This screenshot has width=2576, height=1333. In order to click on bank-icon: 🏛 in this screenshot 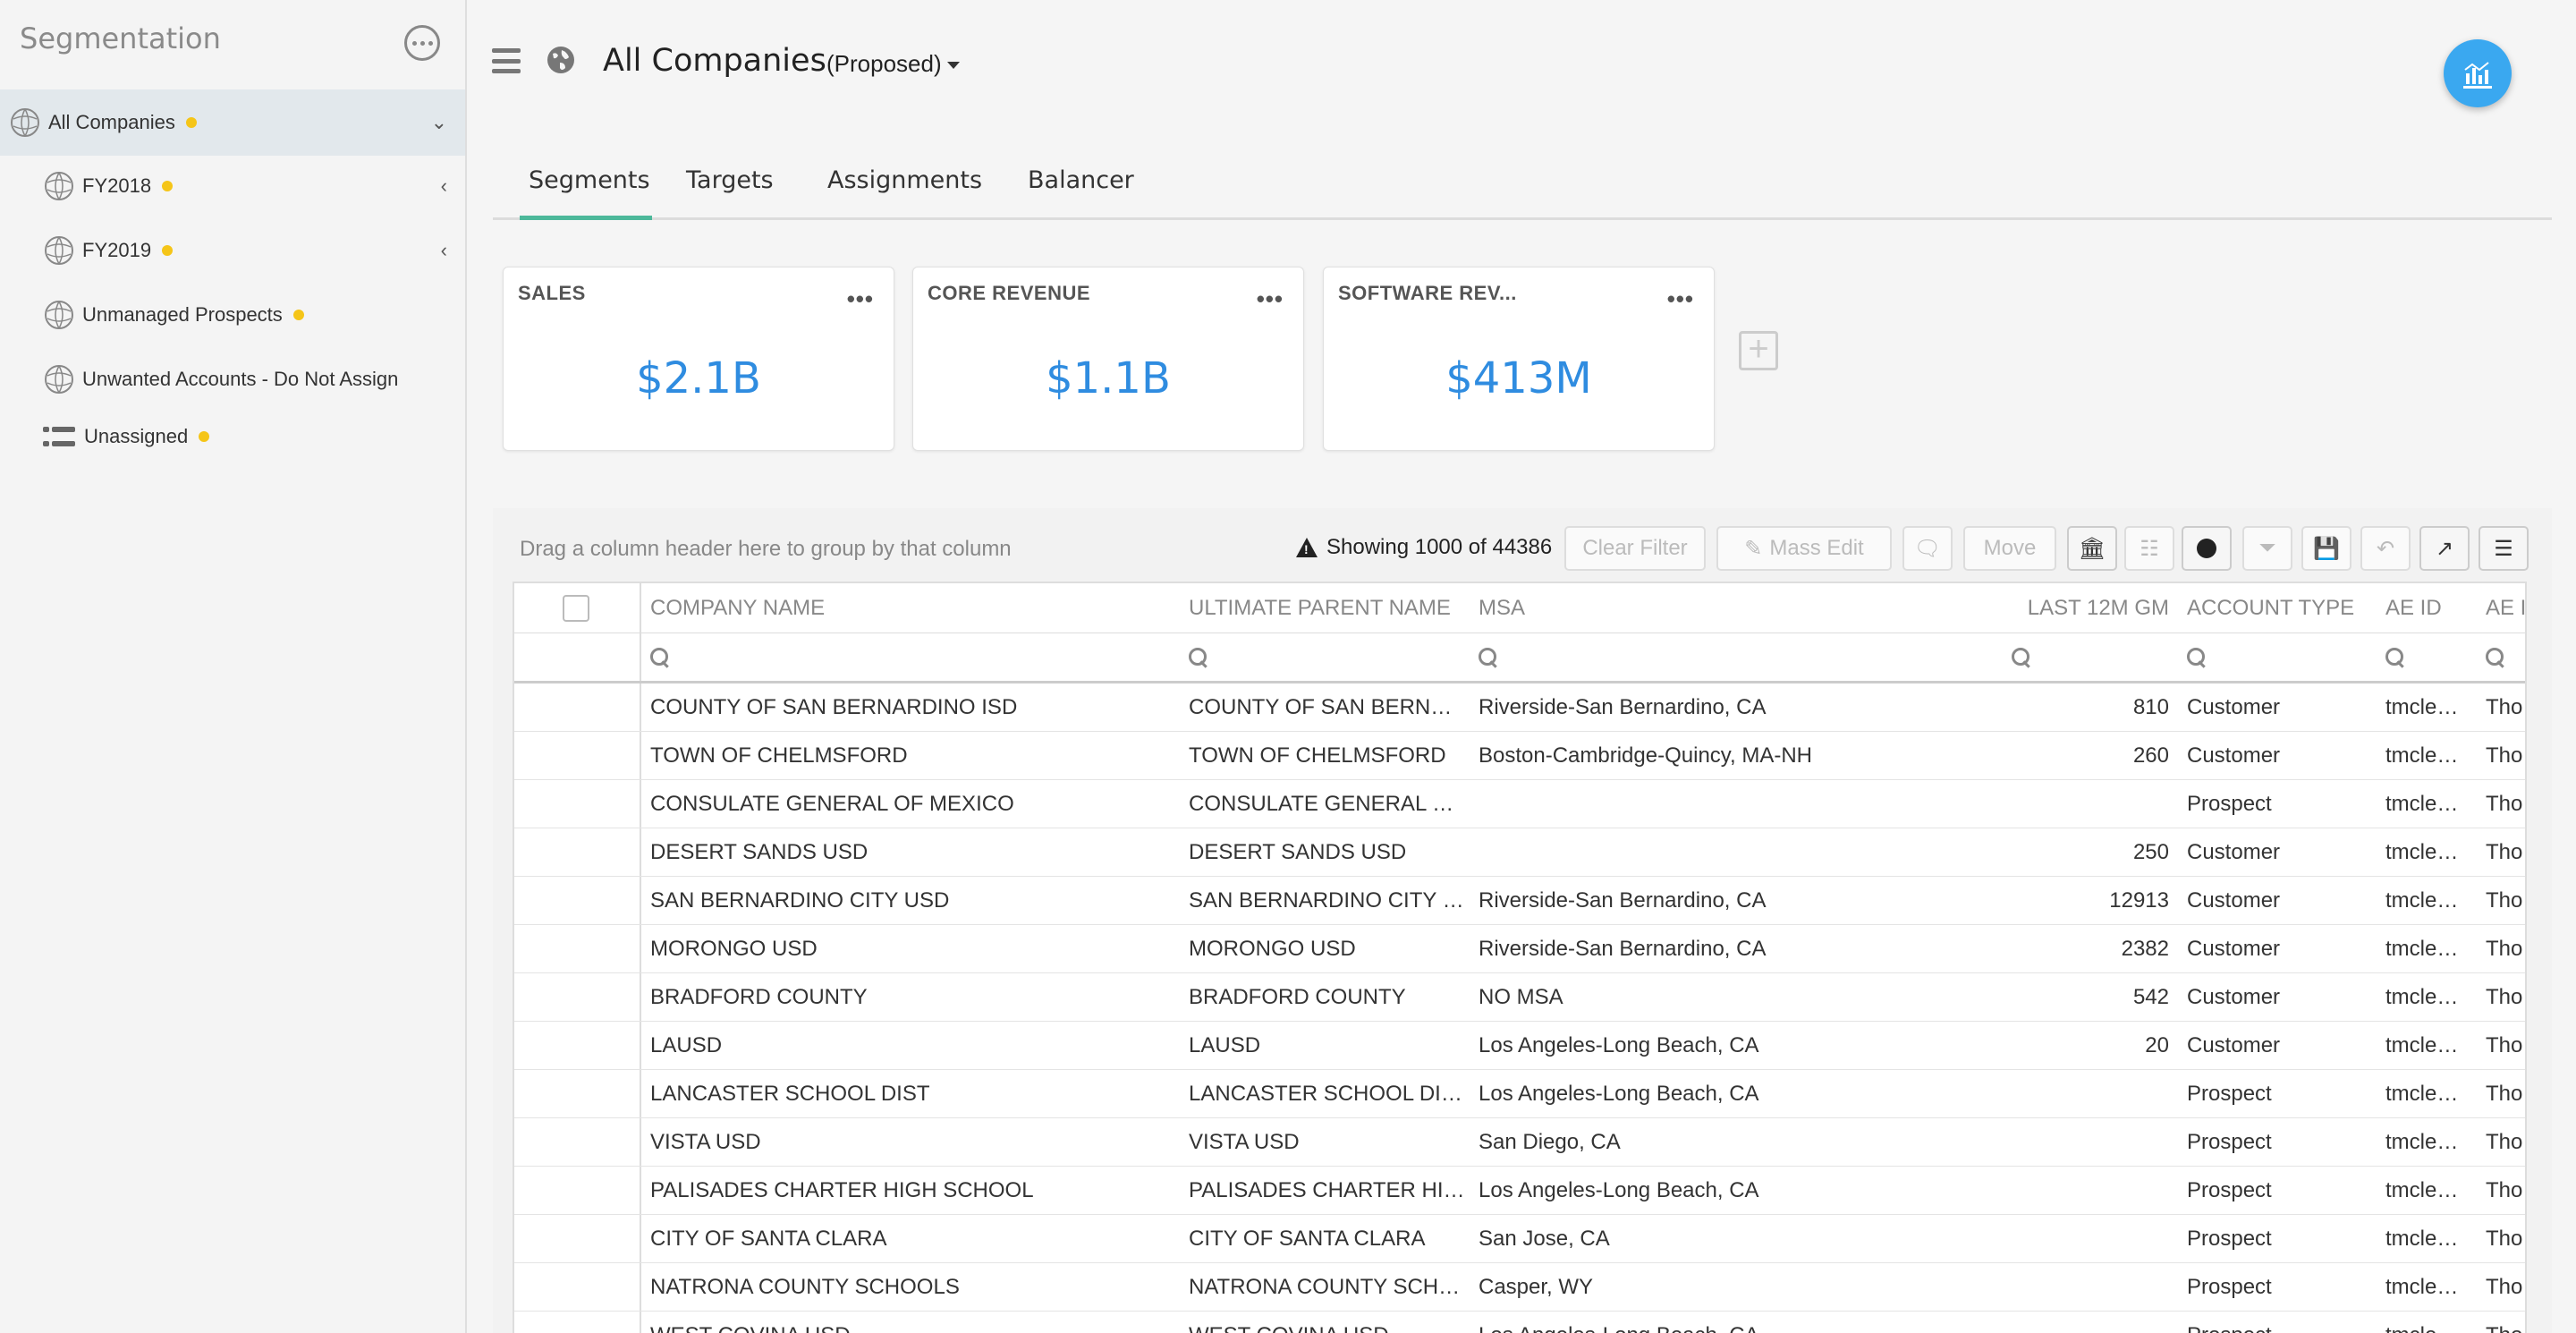, I will do `click(2092, 548)`.